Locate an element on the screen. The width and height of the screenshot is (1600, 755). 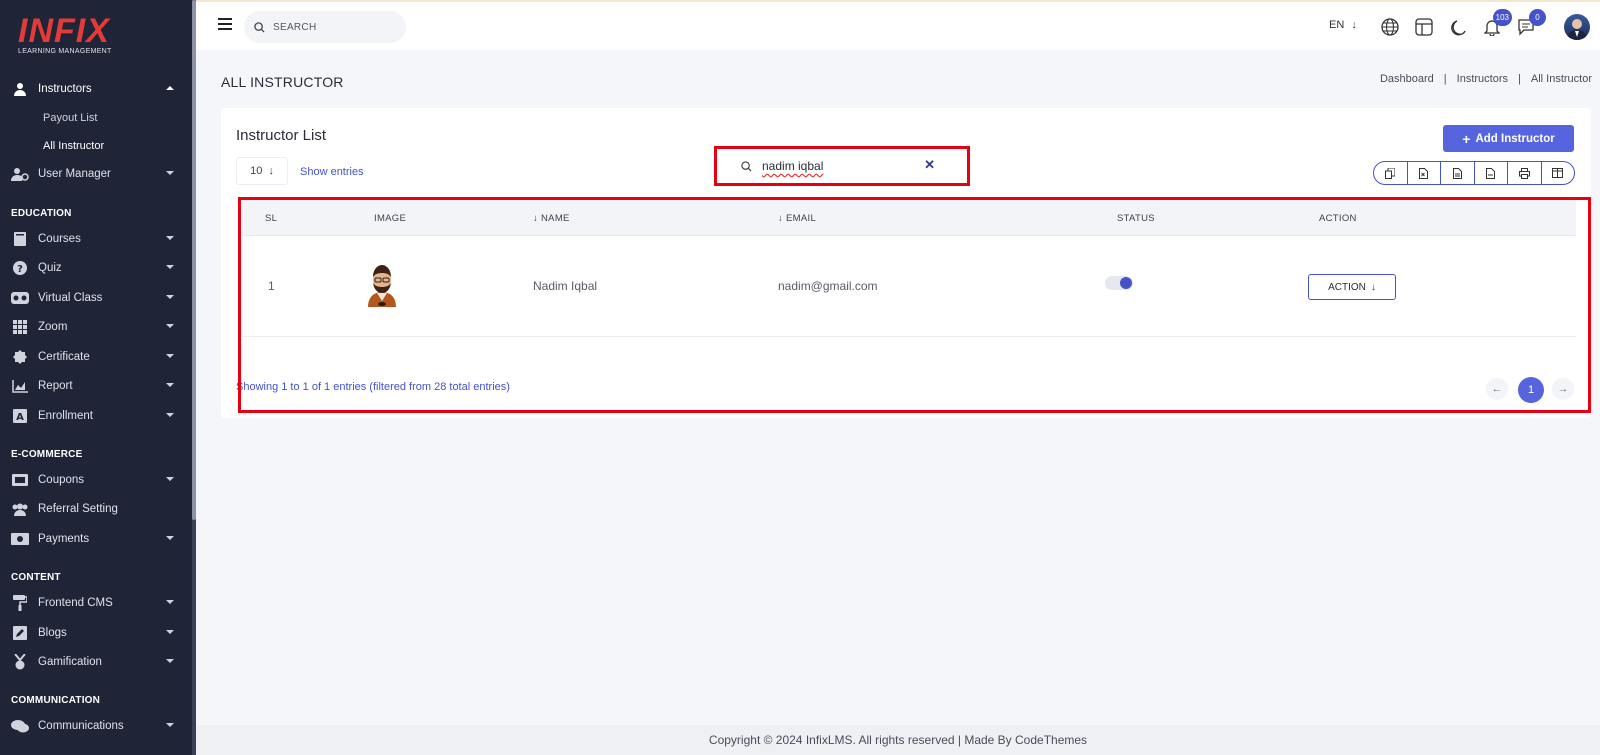
paint-roller-icon is located at coordinates (20, 603).